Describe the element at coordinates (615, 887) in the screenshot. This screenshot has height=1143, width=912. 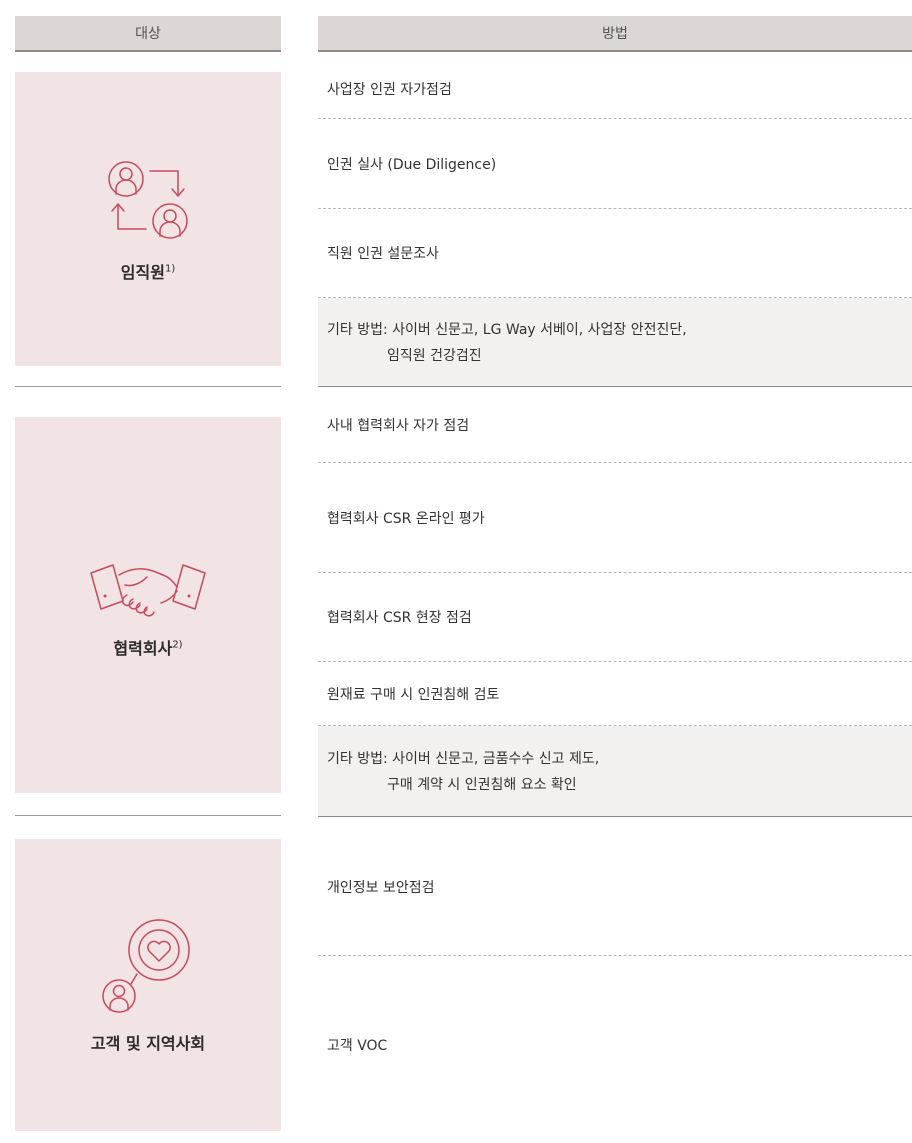
I see `method-row: 개인정보 보안점검` at that location.